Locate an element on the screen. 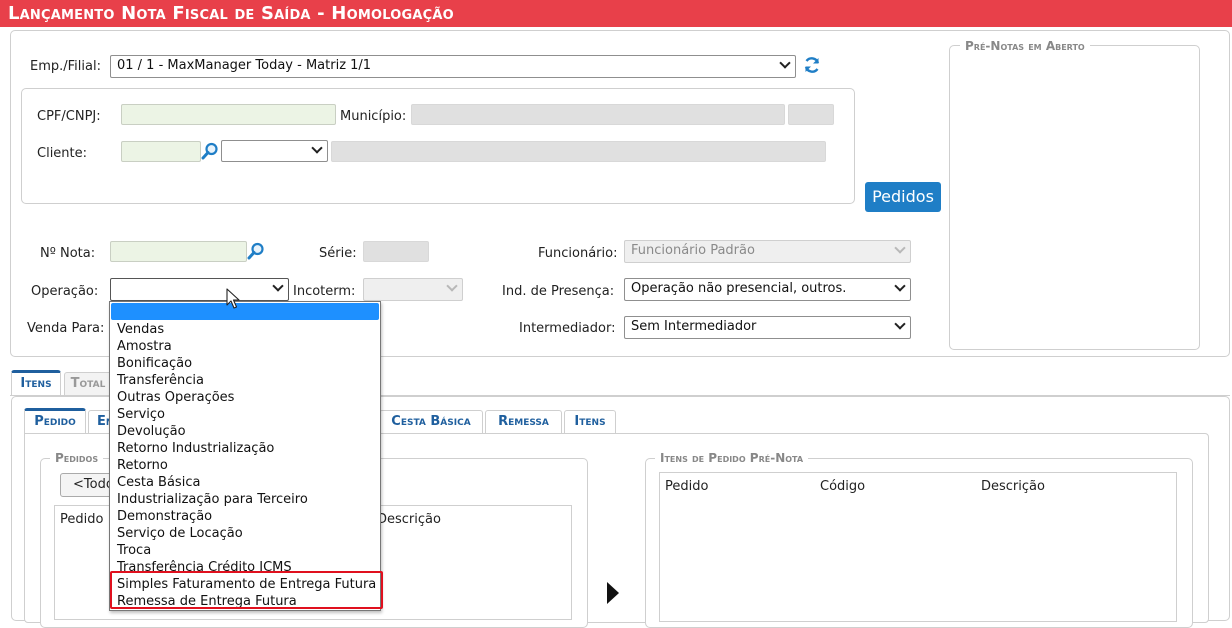  dropdown-option: Troca is located at coordinates (245, 550).